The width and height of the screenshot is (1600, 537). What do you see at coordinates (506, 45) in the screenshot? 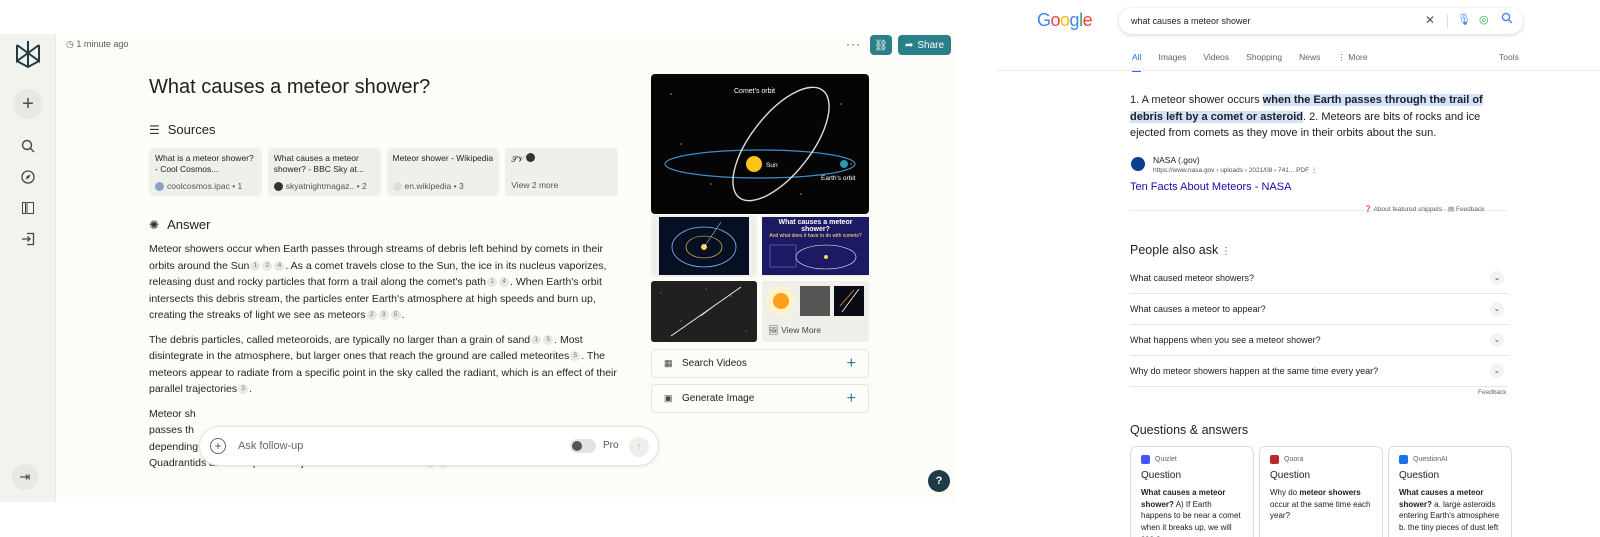
I see `thread-header: ◷ 1 minute ago ··· ⛓ ➦ Share` at bounding box center [506, 45].